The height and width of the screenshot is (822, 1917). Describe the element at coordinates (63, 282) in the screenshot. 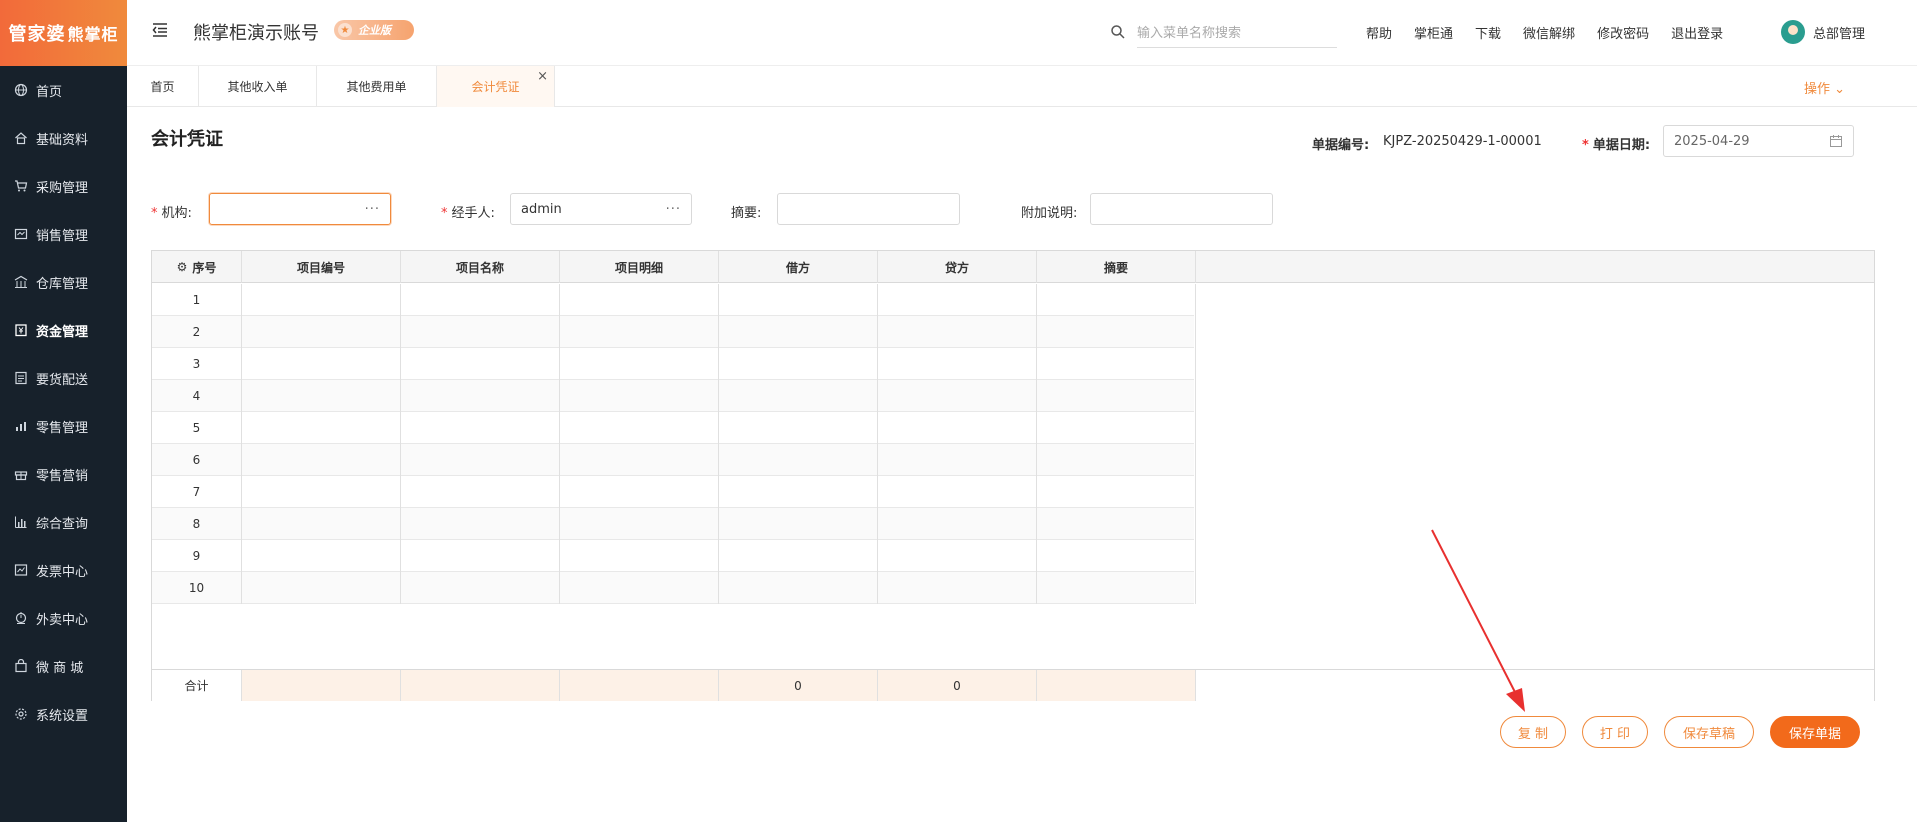

I see `sidebar-item: 仓库管理` at that location.